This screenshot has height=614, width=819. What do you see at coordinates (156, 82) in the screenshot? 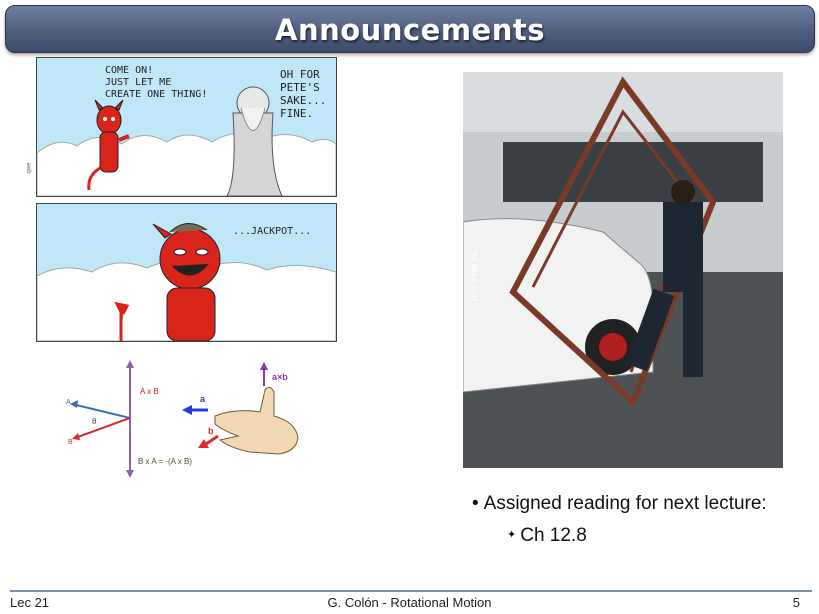
I see `devil-speech: COME ON! JUST LET ME CREATE ONE THING!` at bounding box center [156, 82].